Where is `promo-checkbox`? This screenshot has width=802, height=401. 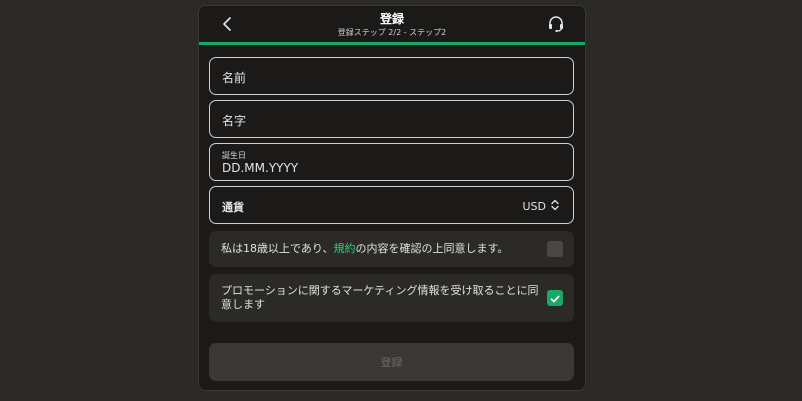 promo-checkbox is located at coordinates (555, 298).